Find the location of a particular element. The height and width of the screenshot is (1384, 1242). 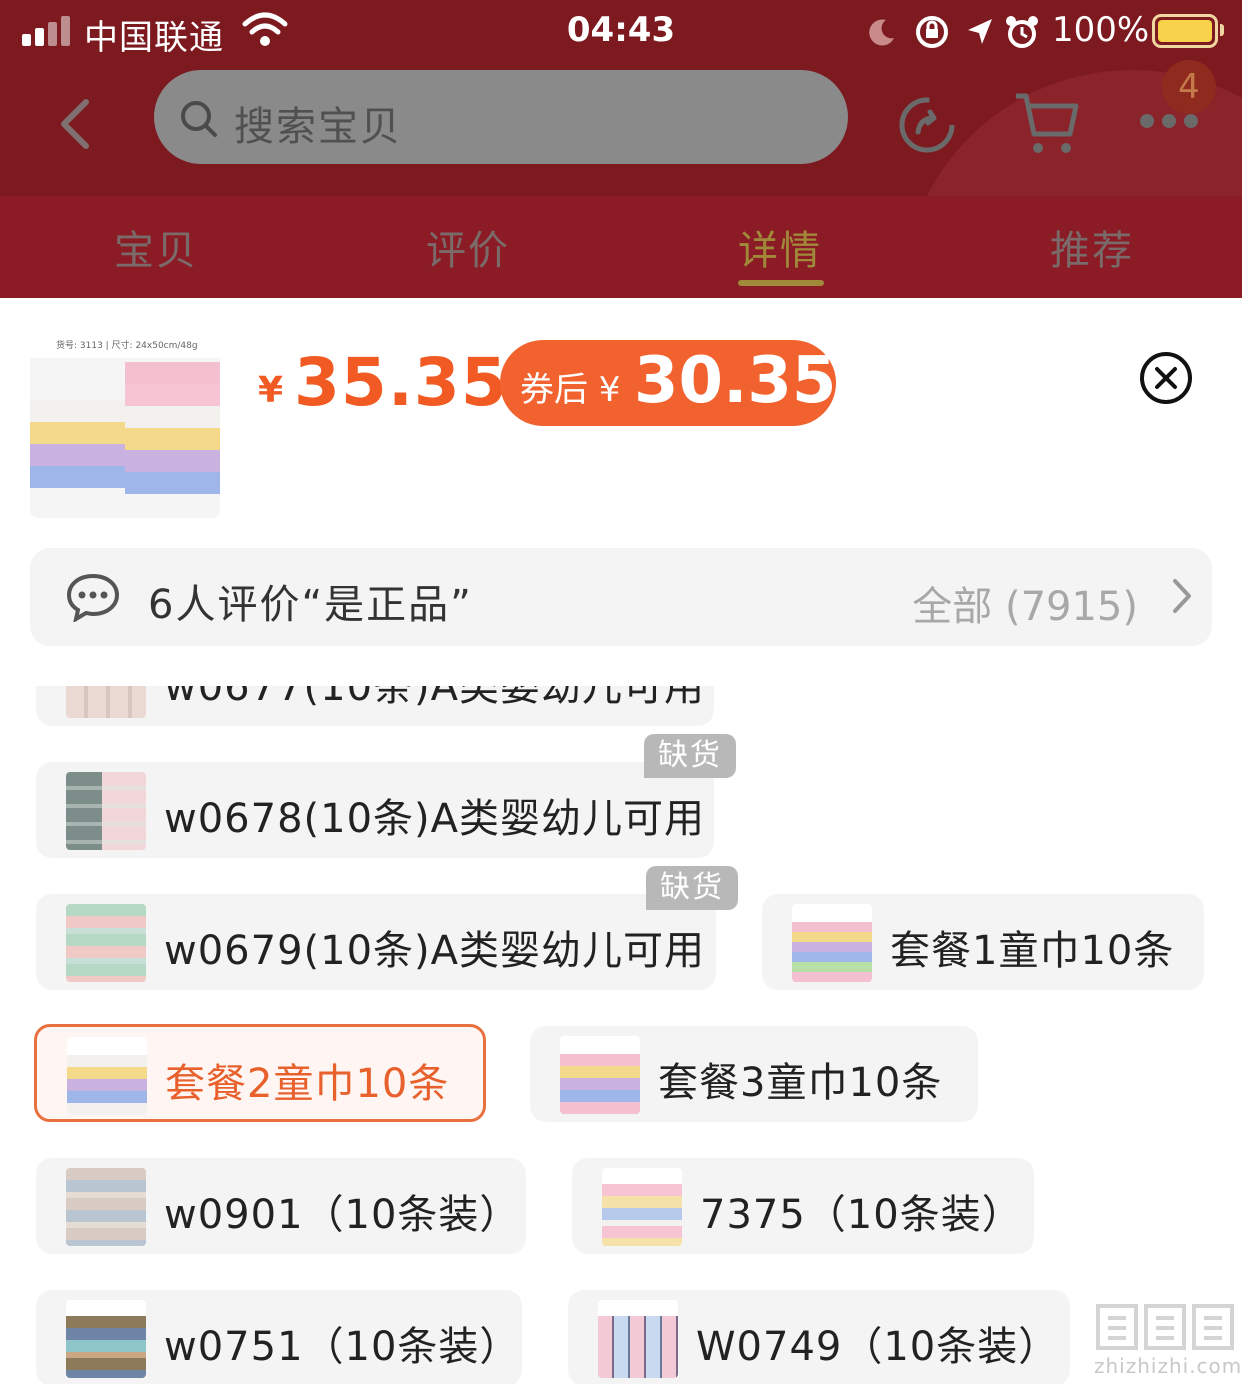

sku-option-selected: 套餐2童巾10条 is located at coordinates (260, 1073).